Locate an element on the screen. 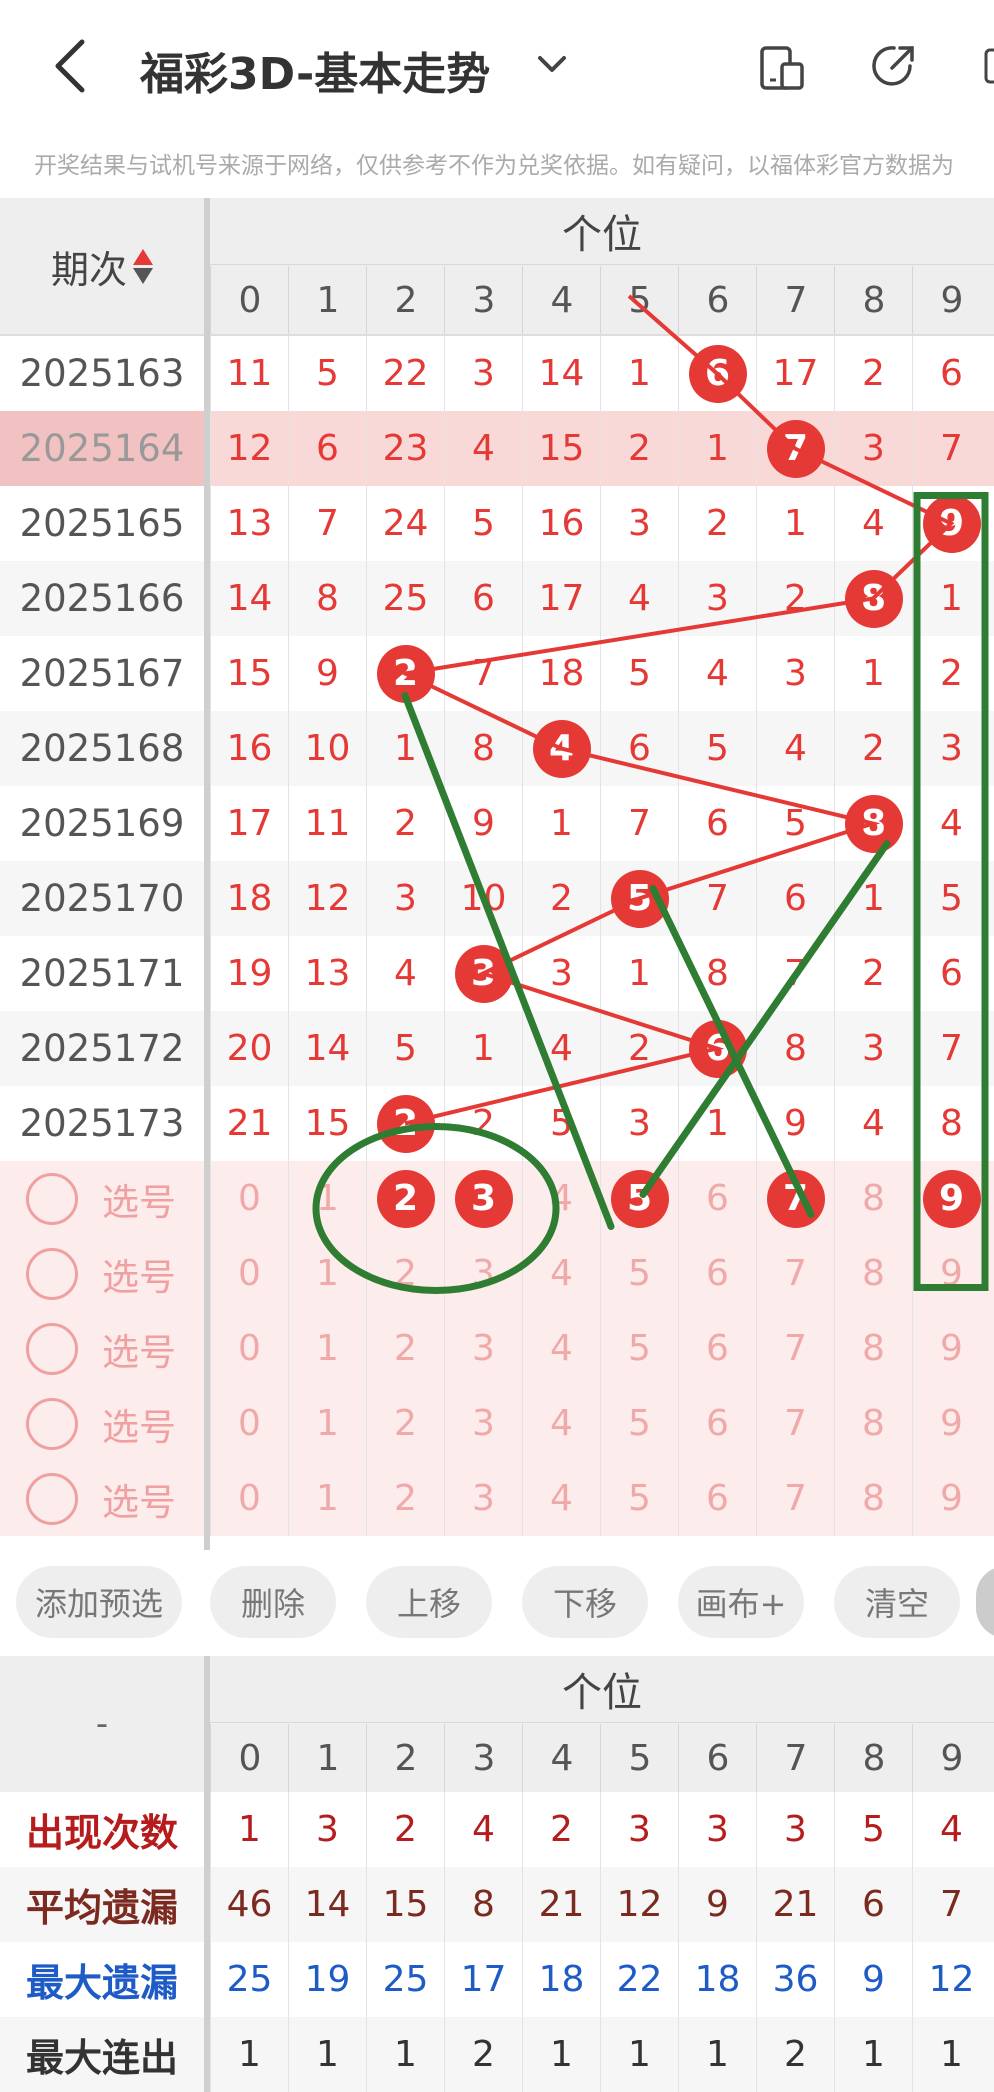  back-arrow-icon is located at coordinates (70, 66).